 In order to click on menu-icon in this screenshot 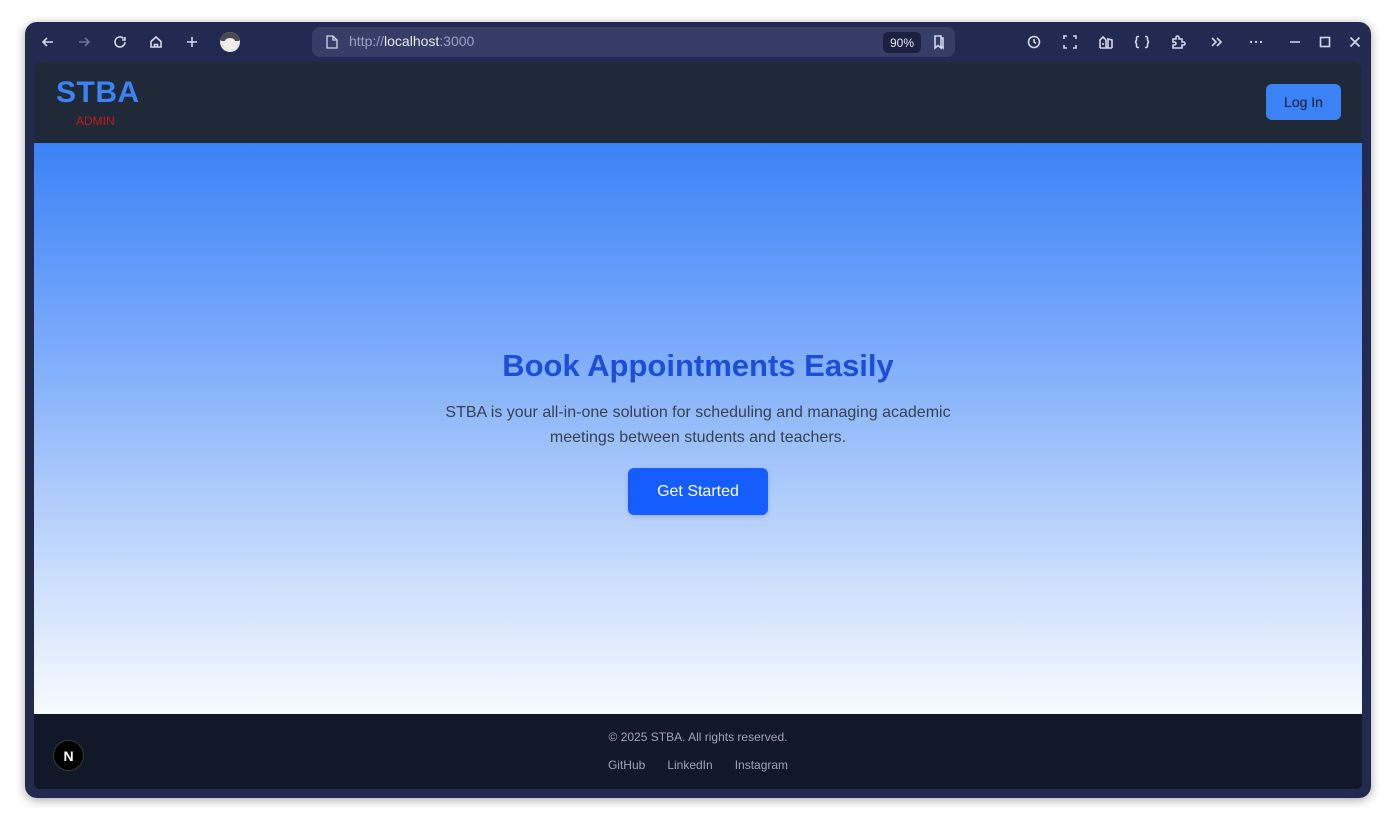, I will do `click(1256, 42)`.